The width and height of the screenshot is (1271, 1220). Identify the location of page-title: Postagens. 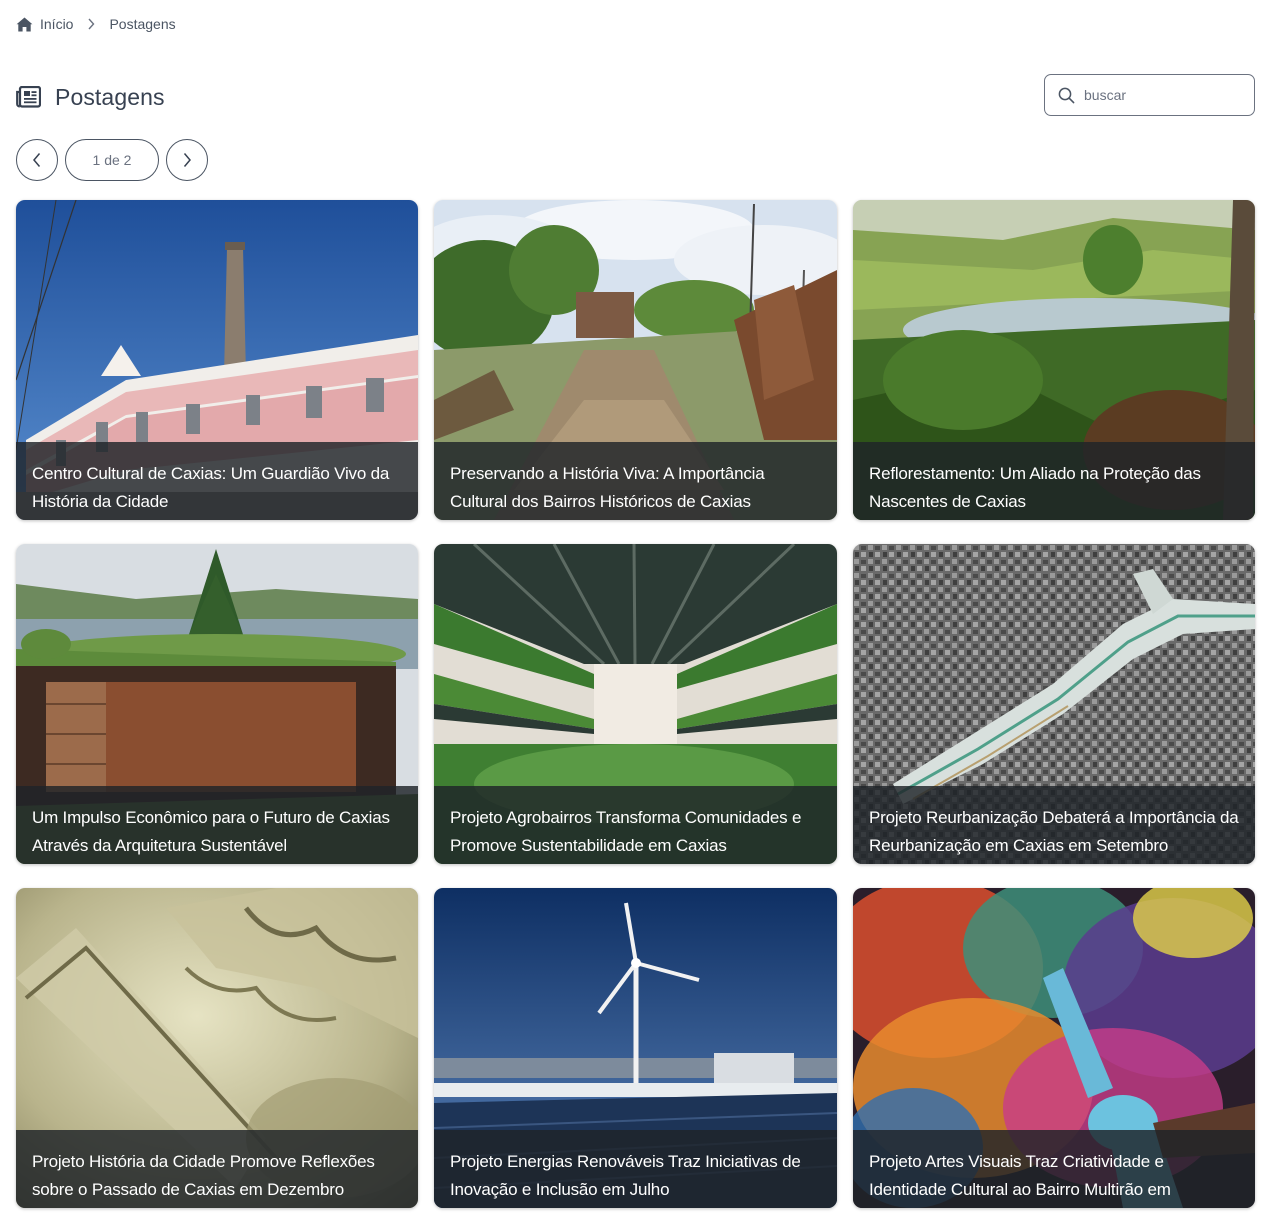
(110, 96).